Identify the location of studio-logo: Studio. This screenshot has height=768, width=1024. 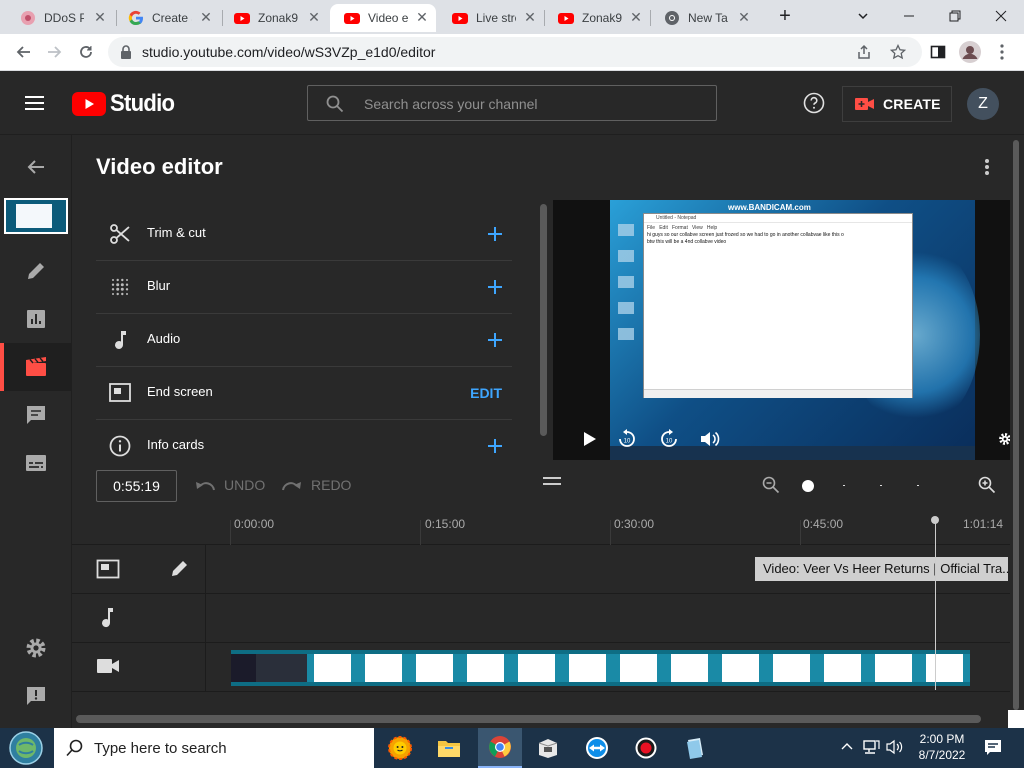
(126, 104).